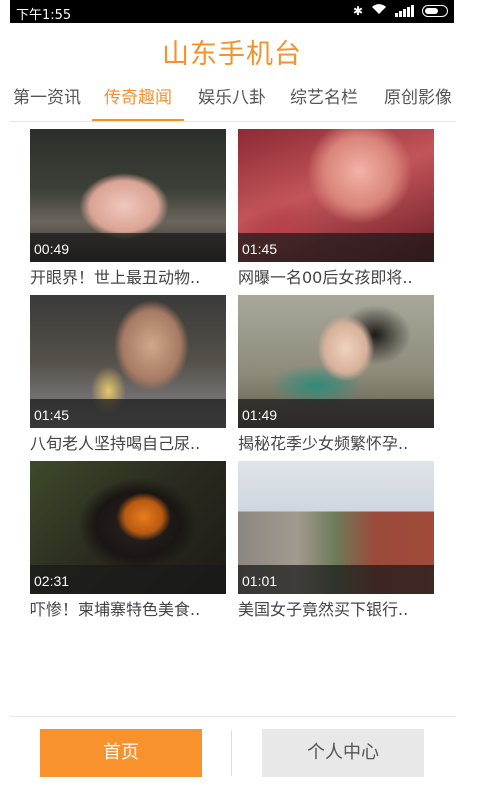  I want to click on tab-news: 第一资讯, so click(47, 103).